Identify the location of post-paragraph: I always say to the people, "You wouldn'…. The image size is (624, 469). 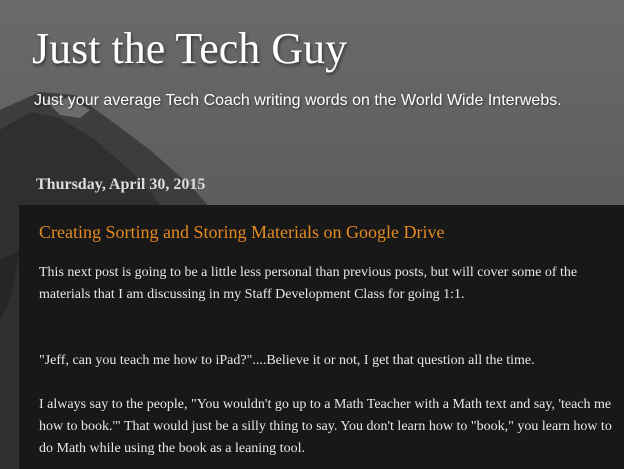
(325, 426).